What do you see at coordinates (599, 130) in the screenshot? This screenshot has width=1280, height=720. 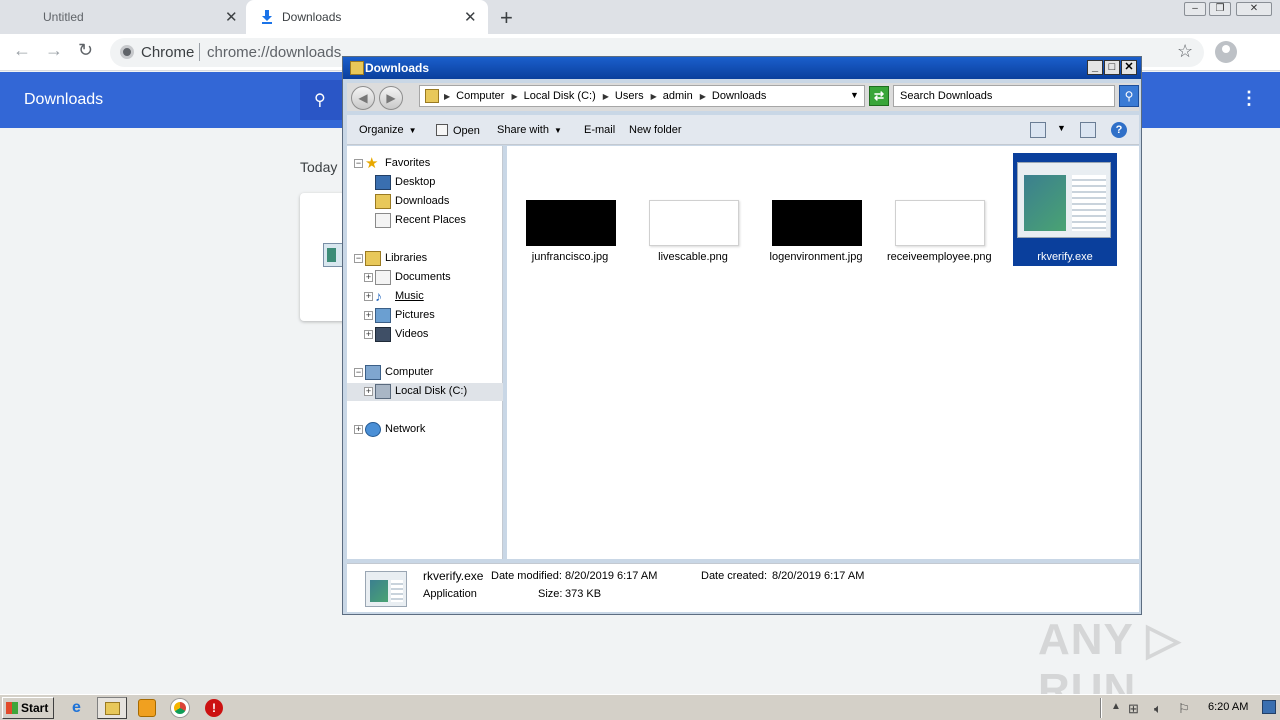 I see `email-button: E-mail` at bounding box center [599, 130].